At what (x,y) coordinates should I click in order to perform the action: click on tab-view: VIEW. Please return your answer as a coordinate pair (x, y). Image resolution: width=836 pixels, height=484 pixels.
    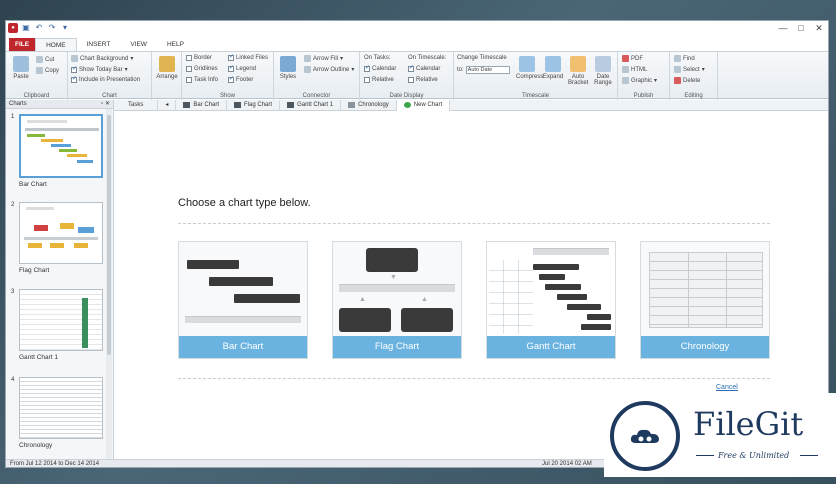
    Looking at the image, I should click on (138, 44).